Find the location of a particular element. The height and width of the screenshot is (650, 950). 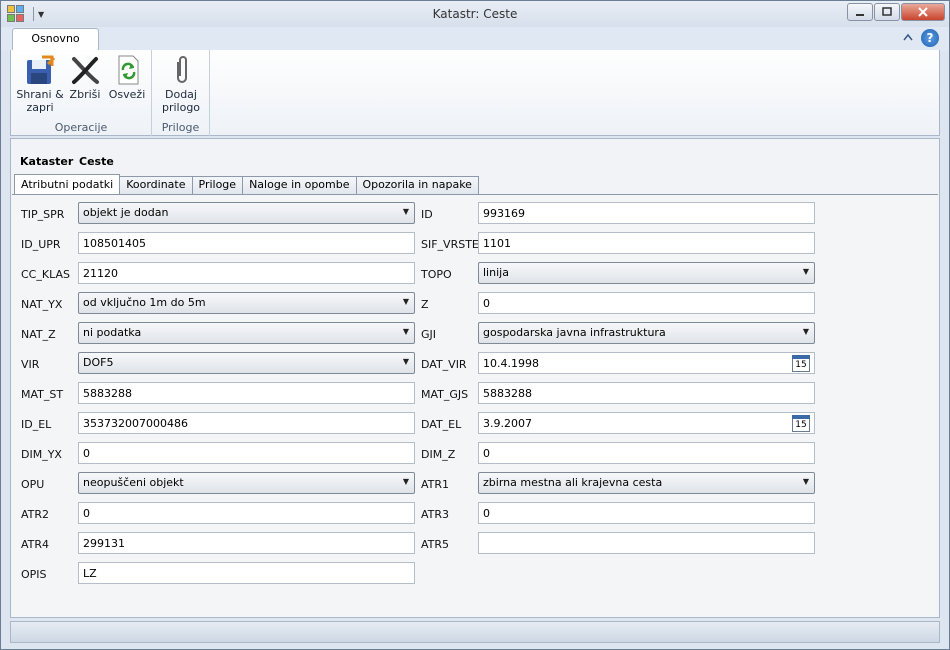

tab-priloge: Priloge is located at coordinates (217, 185).